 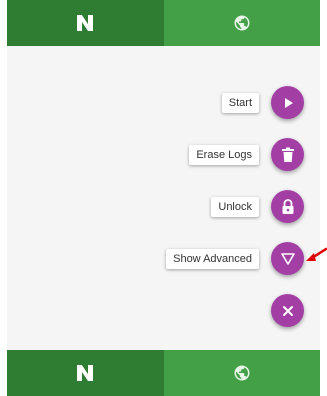 I want to click on fab-row-close, so click(x=287, y=310).